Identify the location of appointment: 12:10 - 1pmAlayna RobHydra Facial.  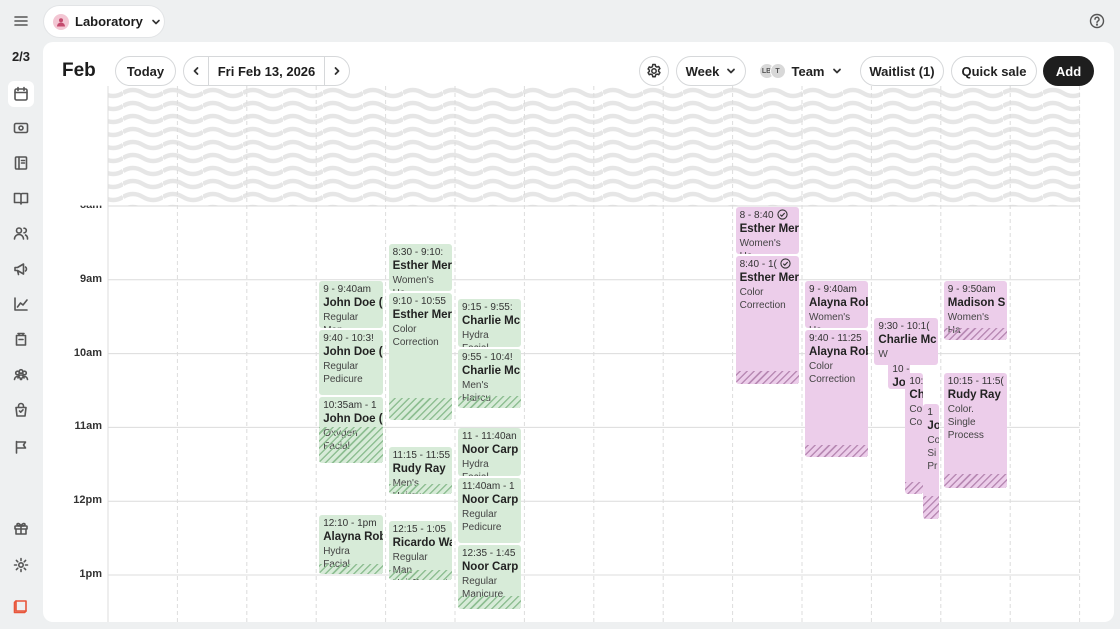
(351, 544).